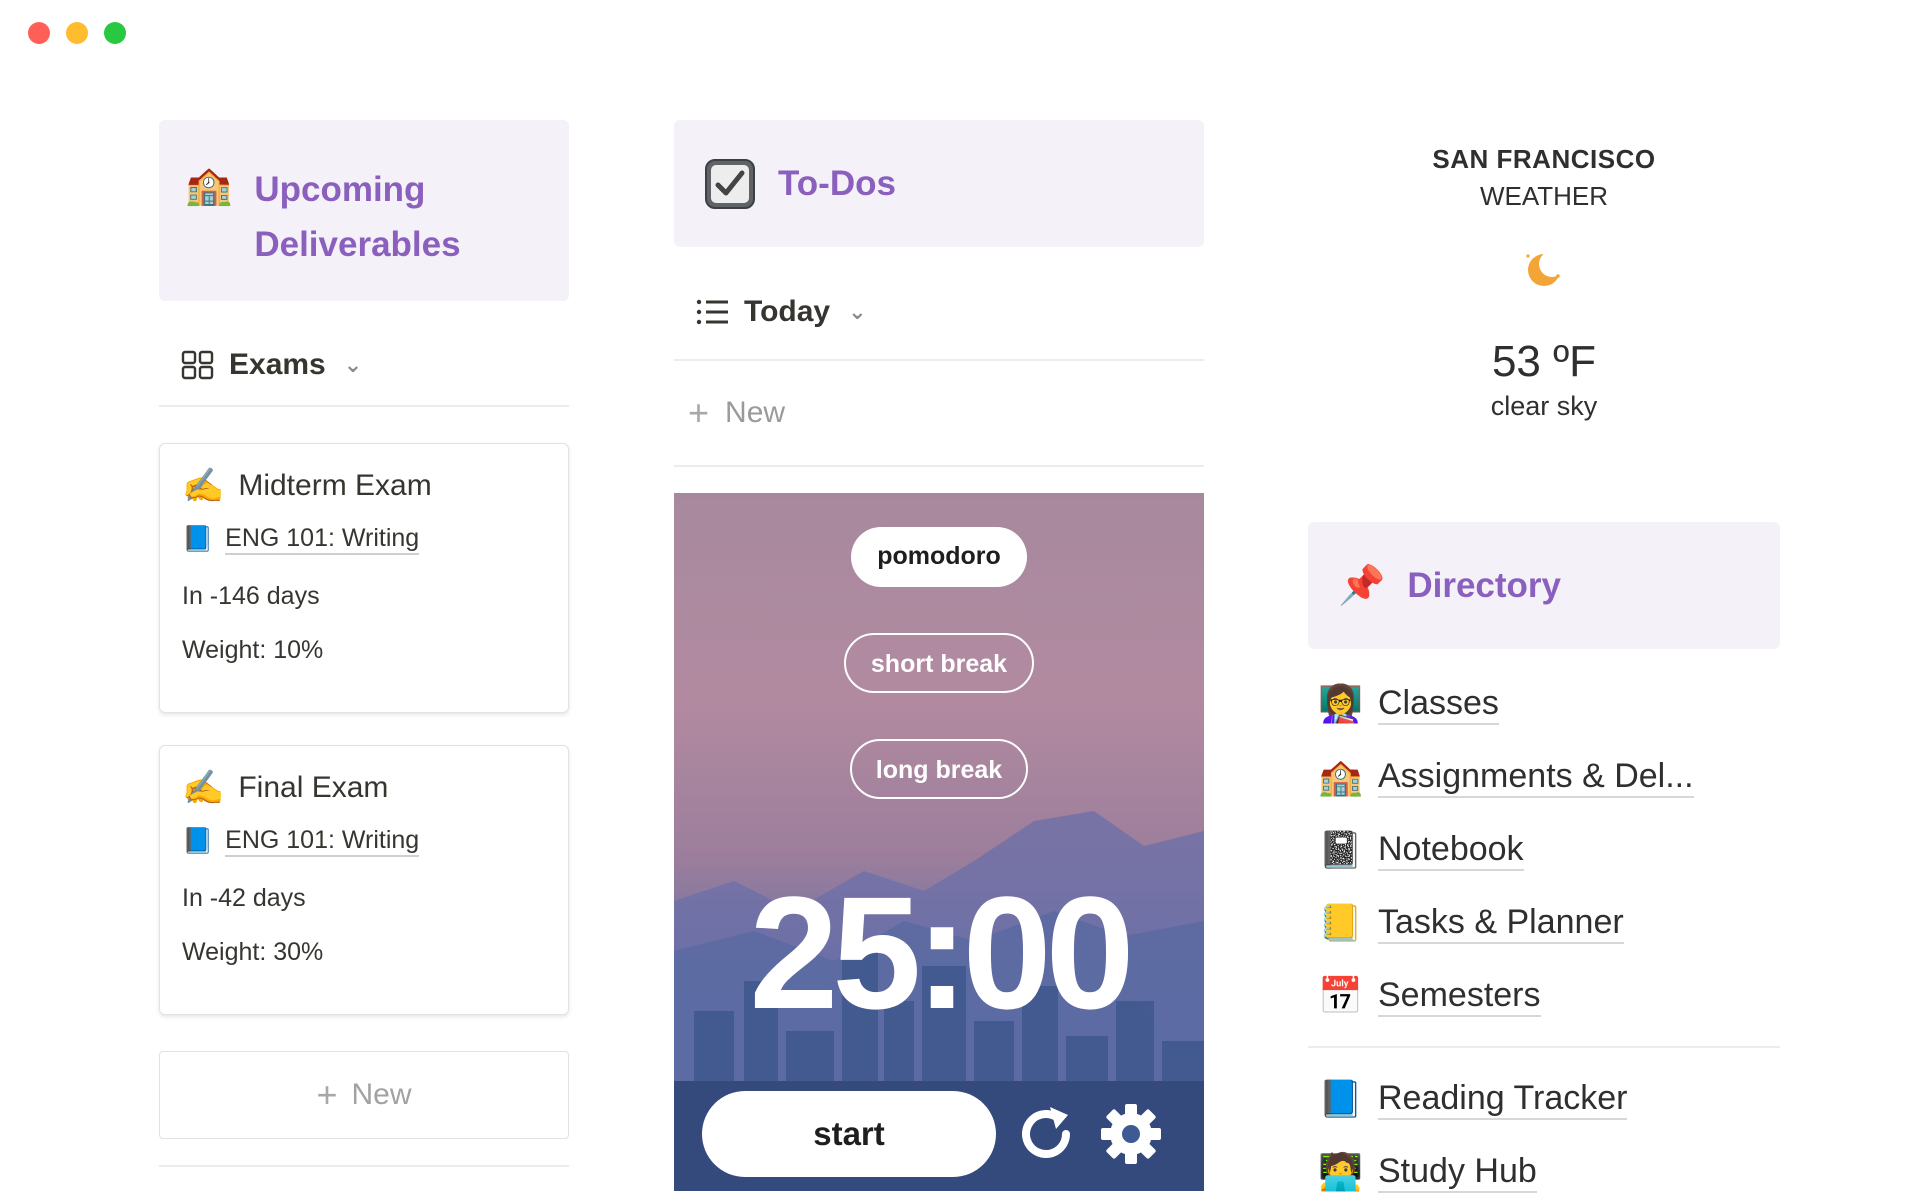 This screenshot has height=1200, width=1920. I want to click on checkbox-icon, so click(730, 183).